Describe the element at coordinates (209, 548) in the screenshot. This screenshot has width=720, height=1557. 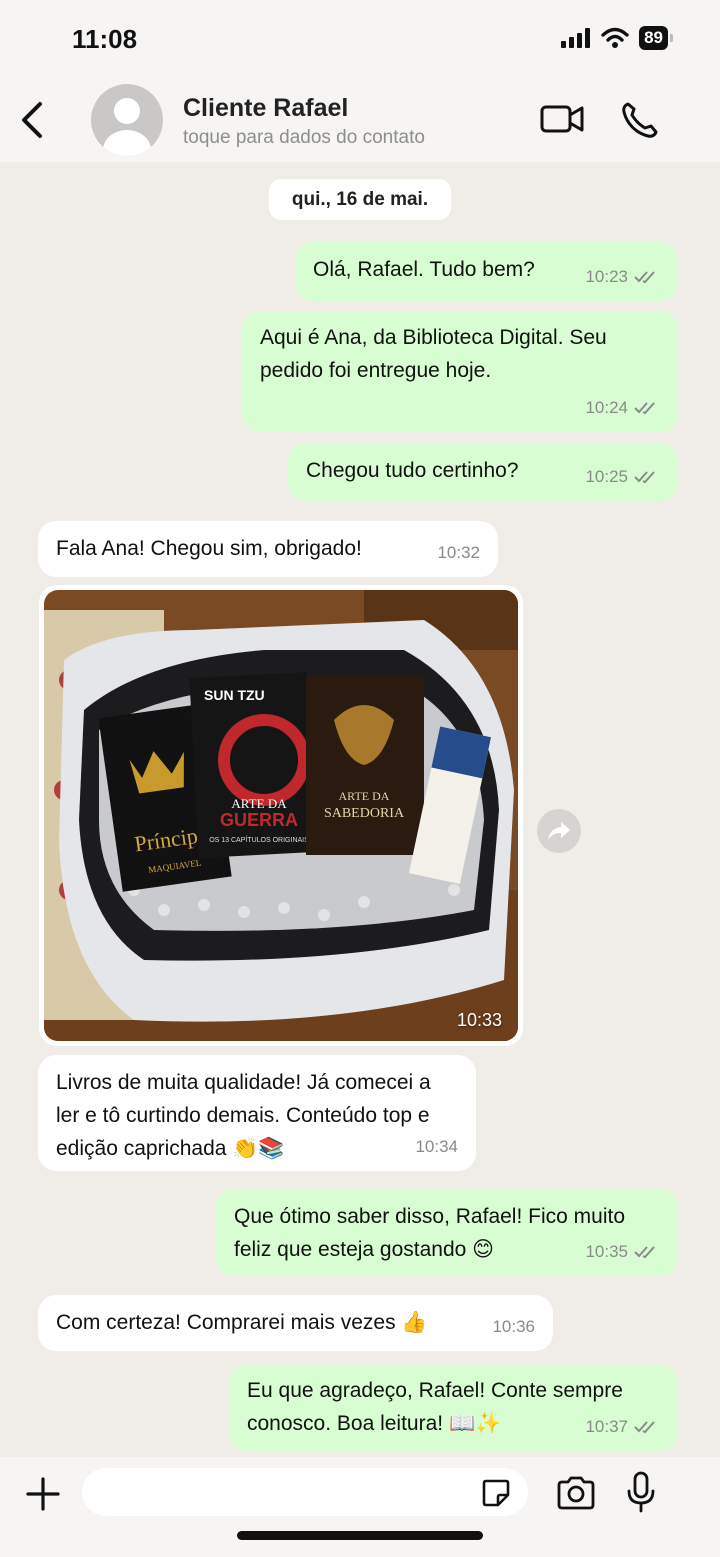
I see `message-text: Fala Ana! Chegou sim, obrigado!` at that location.